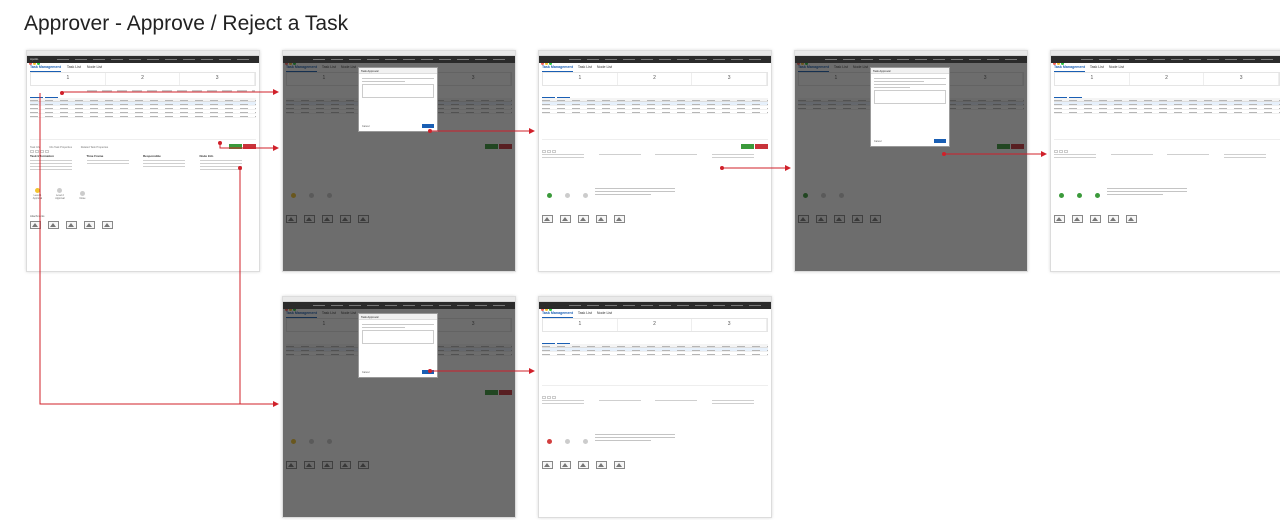 This screenshot has width=1280, height=520. Describe the element at coordinates (655, 161) in the screenshot. I see `screen-approved-level1: Task Management Task List Node List 123` at that location.